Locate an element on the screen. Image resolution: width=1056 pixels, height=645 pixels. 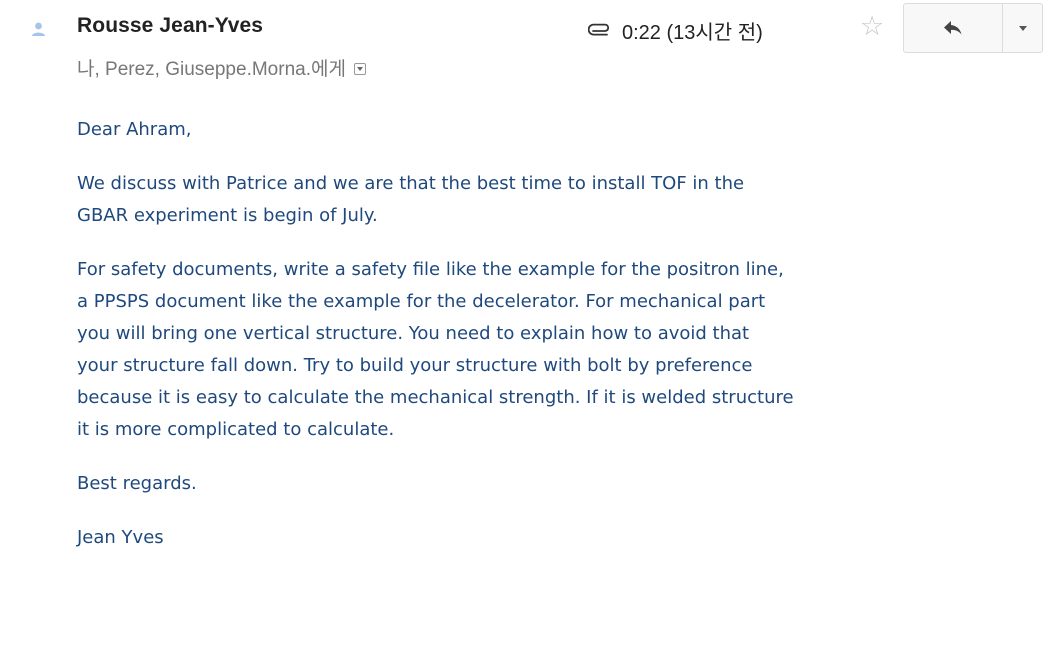
body-line: it is more complicated to calculate. is located at coordinates (236, 429).